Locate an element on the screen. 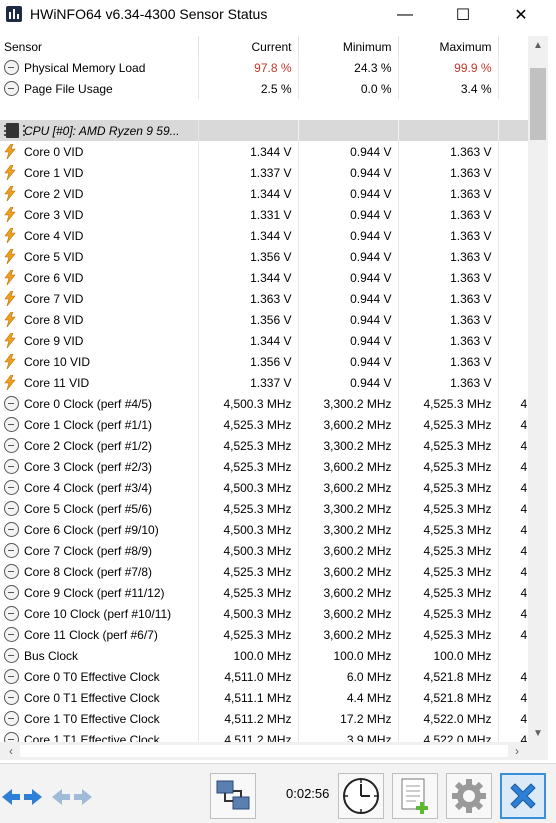  column-header-current: Current is located at coordinates (248, 46).